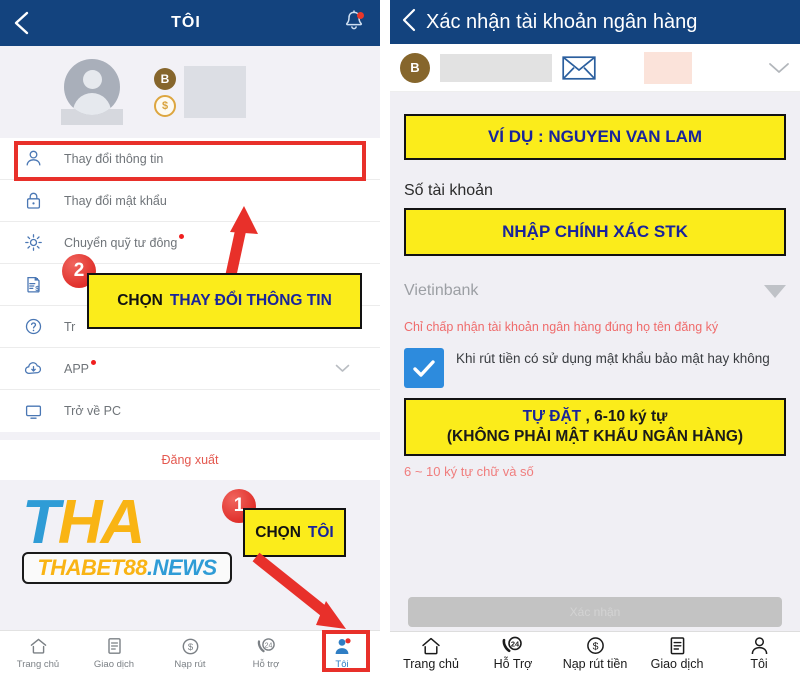 The width and height of the screenshot is (800, 675). I want to click on callout-step-2: CHỌN THAY ĐỔI THÔNG TIN, so click(224, 301).